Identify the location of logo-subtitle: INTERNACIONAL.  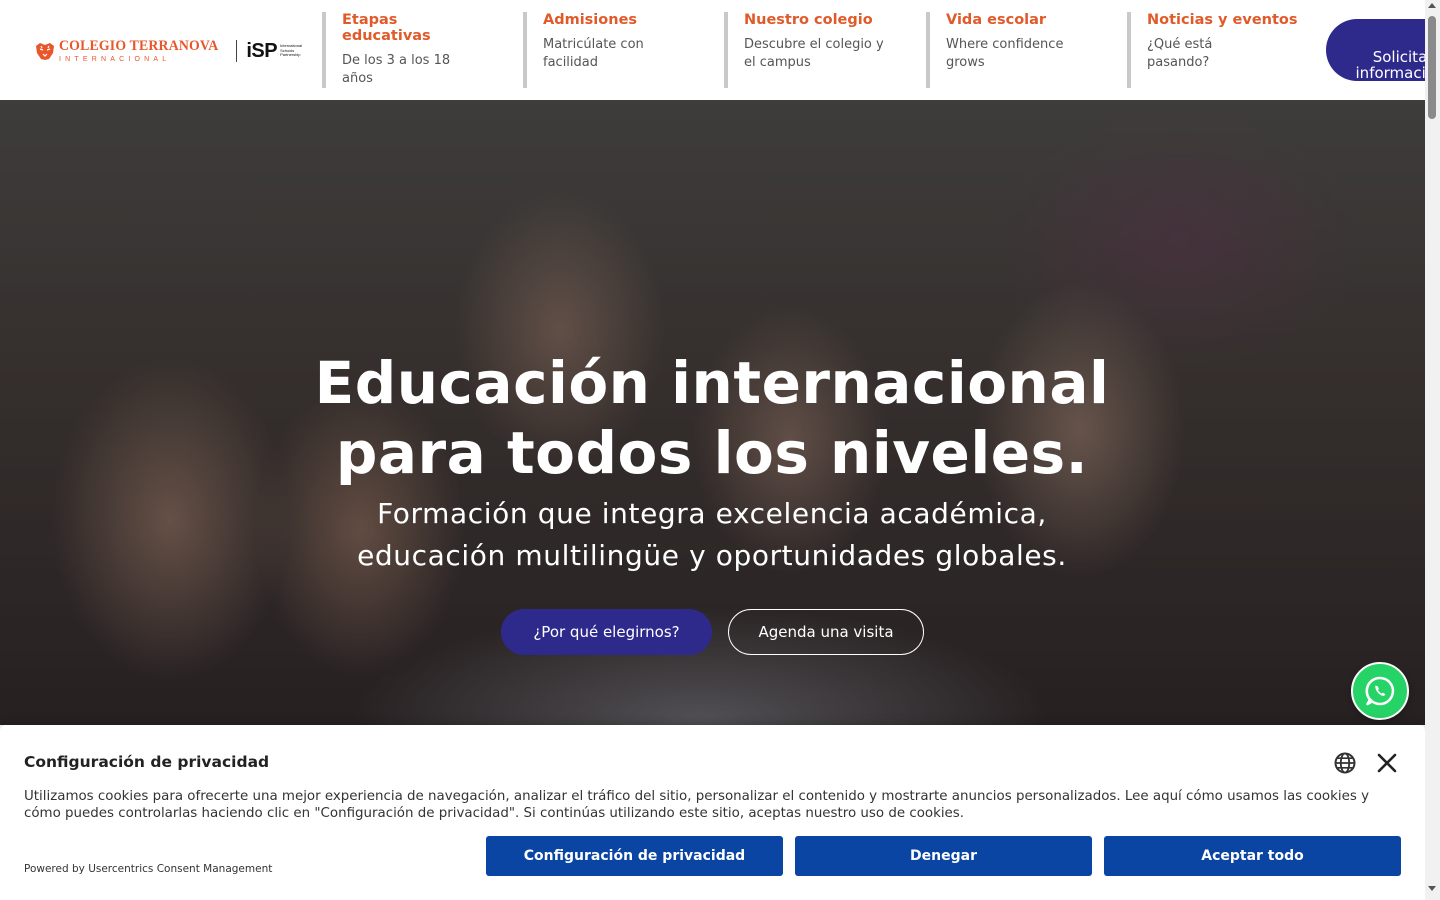
(115, 59).